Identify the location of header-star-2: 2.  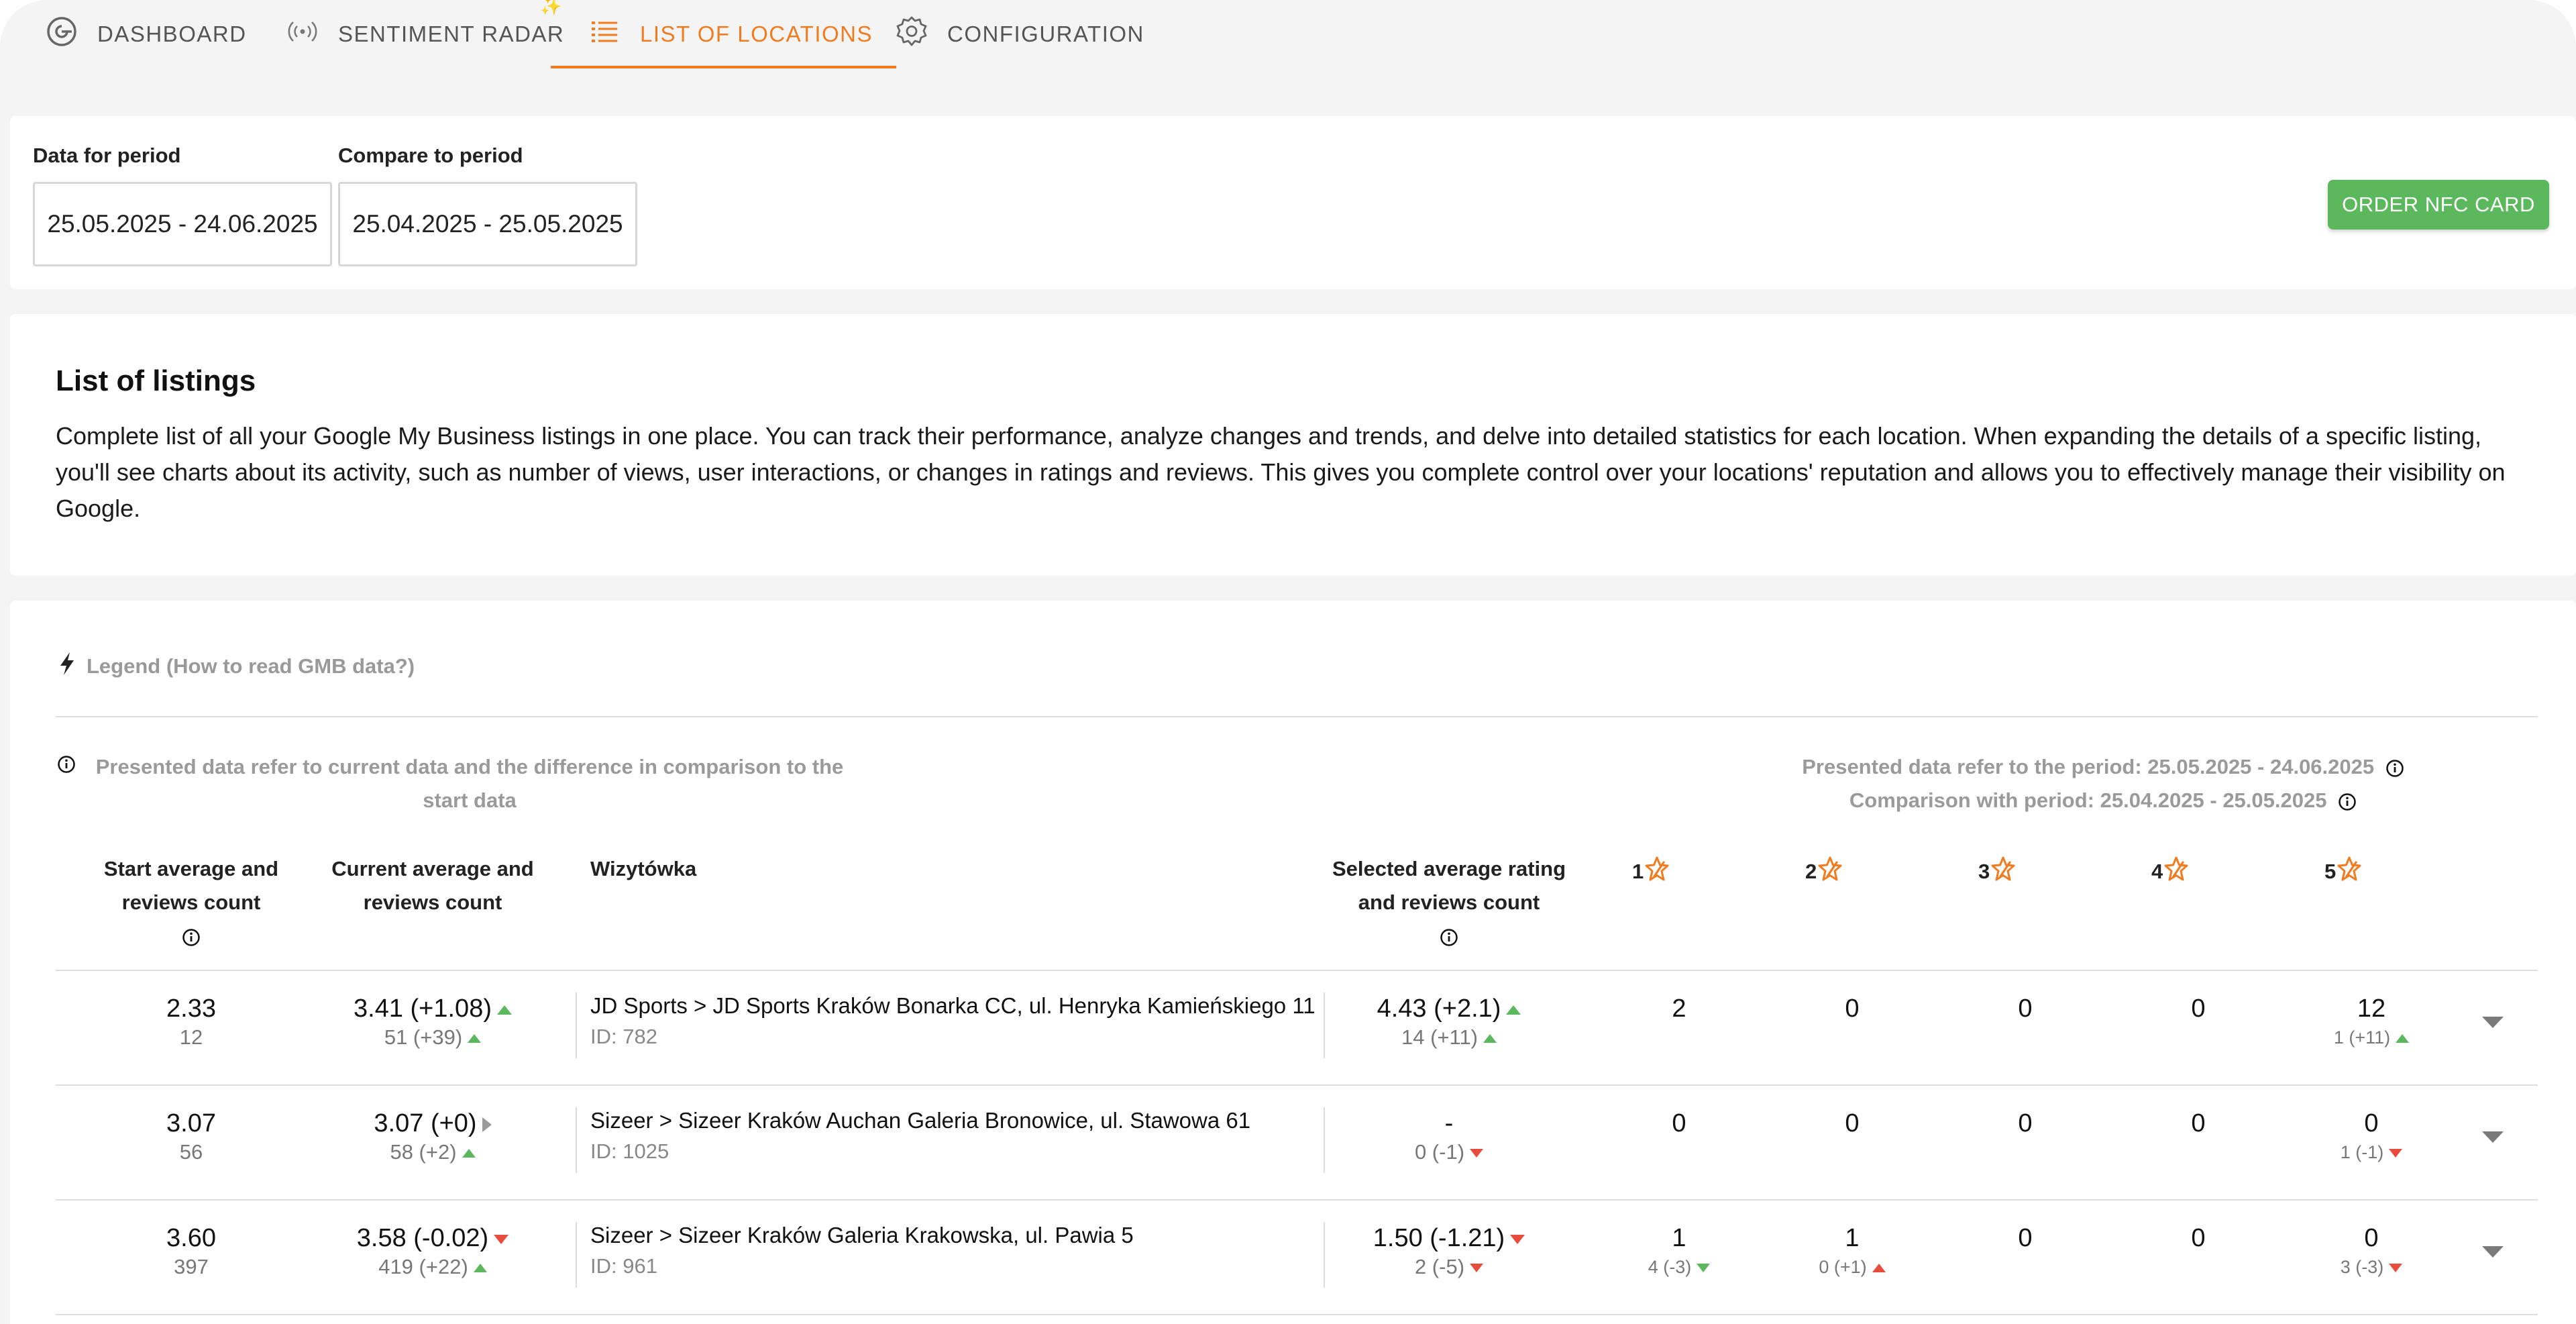
(1823, 871).